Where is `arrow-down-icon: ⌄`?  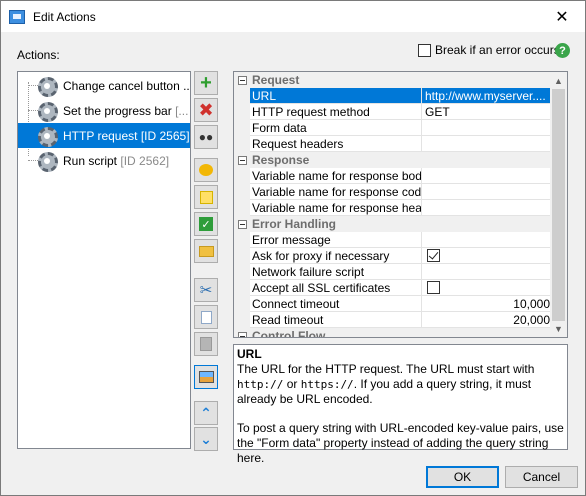
arrow-down-icon: ⌄ is located at coordinates (206, 438).